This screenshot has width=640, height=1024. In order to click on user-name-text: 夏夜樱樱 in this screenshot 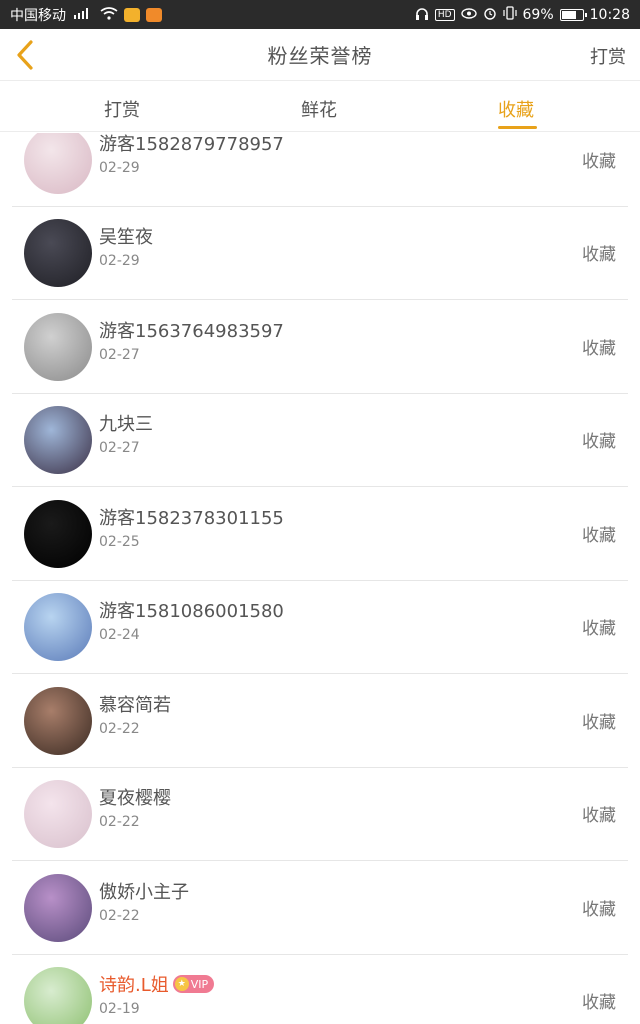, I will do `click(135, 798)`.